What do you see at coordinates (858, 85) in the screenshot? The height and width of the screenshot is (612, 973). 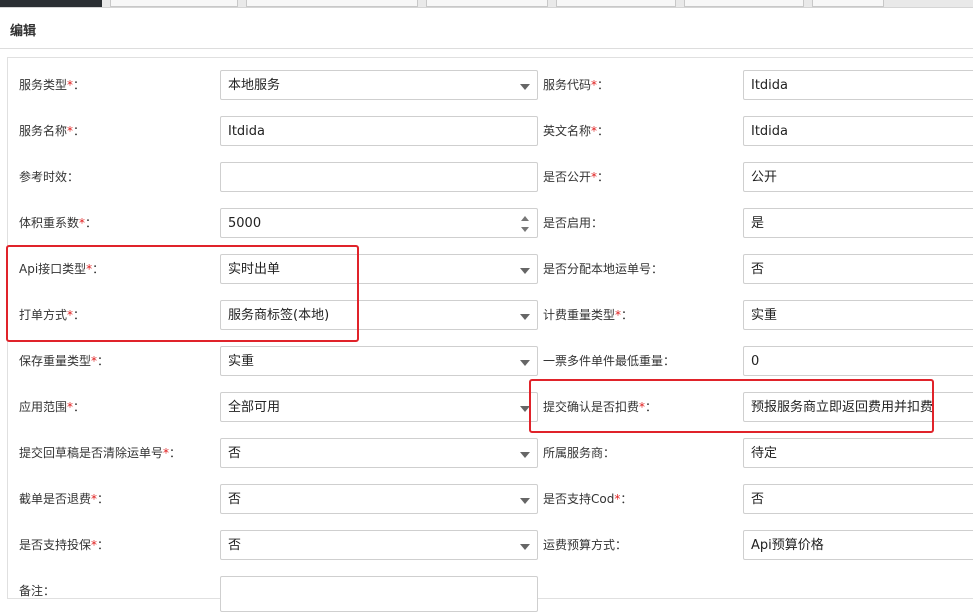 I see `row-1-right-input: Itdida` at bounding box center [858, 85].